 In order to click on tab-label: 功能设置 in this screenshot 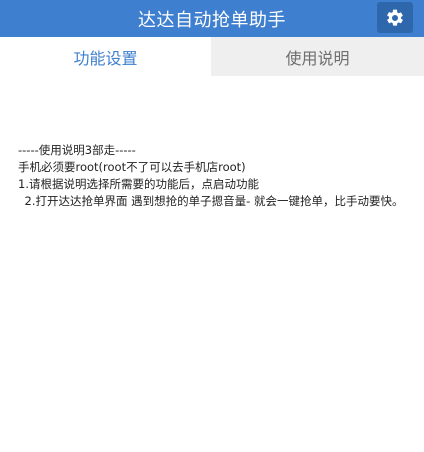, I will do `click(105, 58)`.